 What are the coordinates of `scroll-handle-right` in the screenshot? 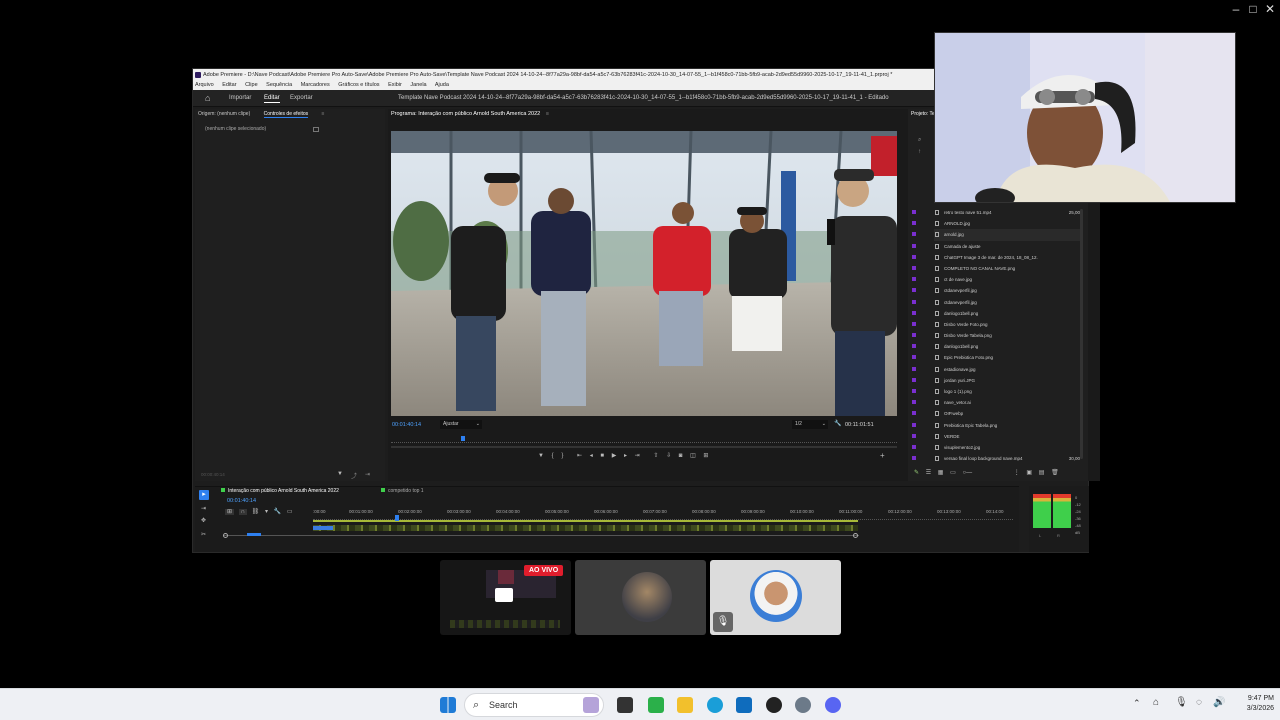 It's located at (855, 535).